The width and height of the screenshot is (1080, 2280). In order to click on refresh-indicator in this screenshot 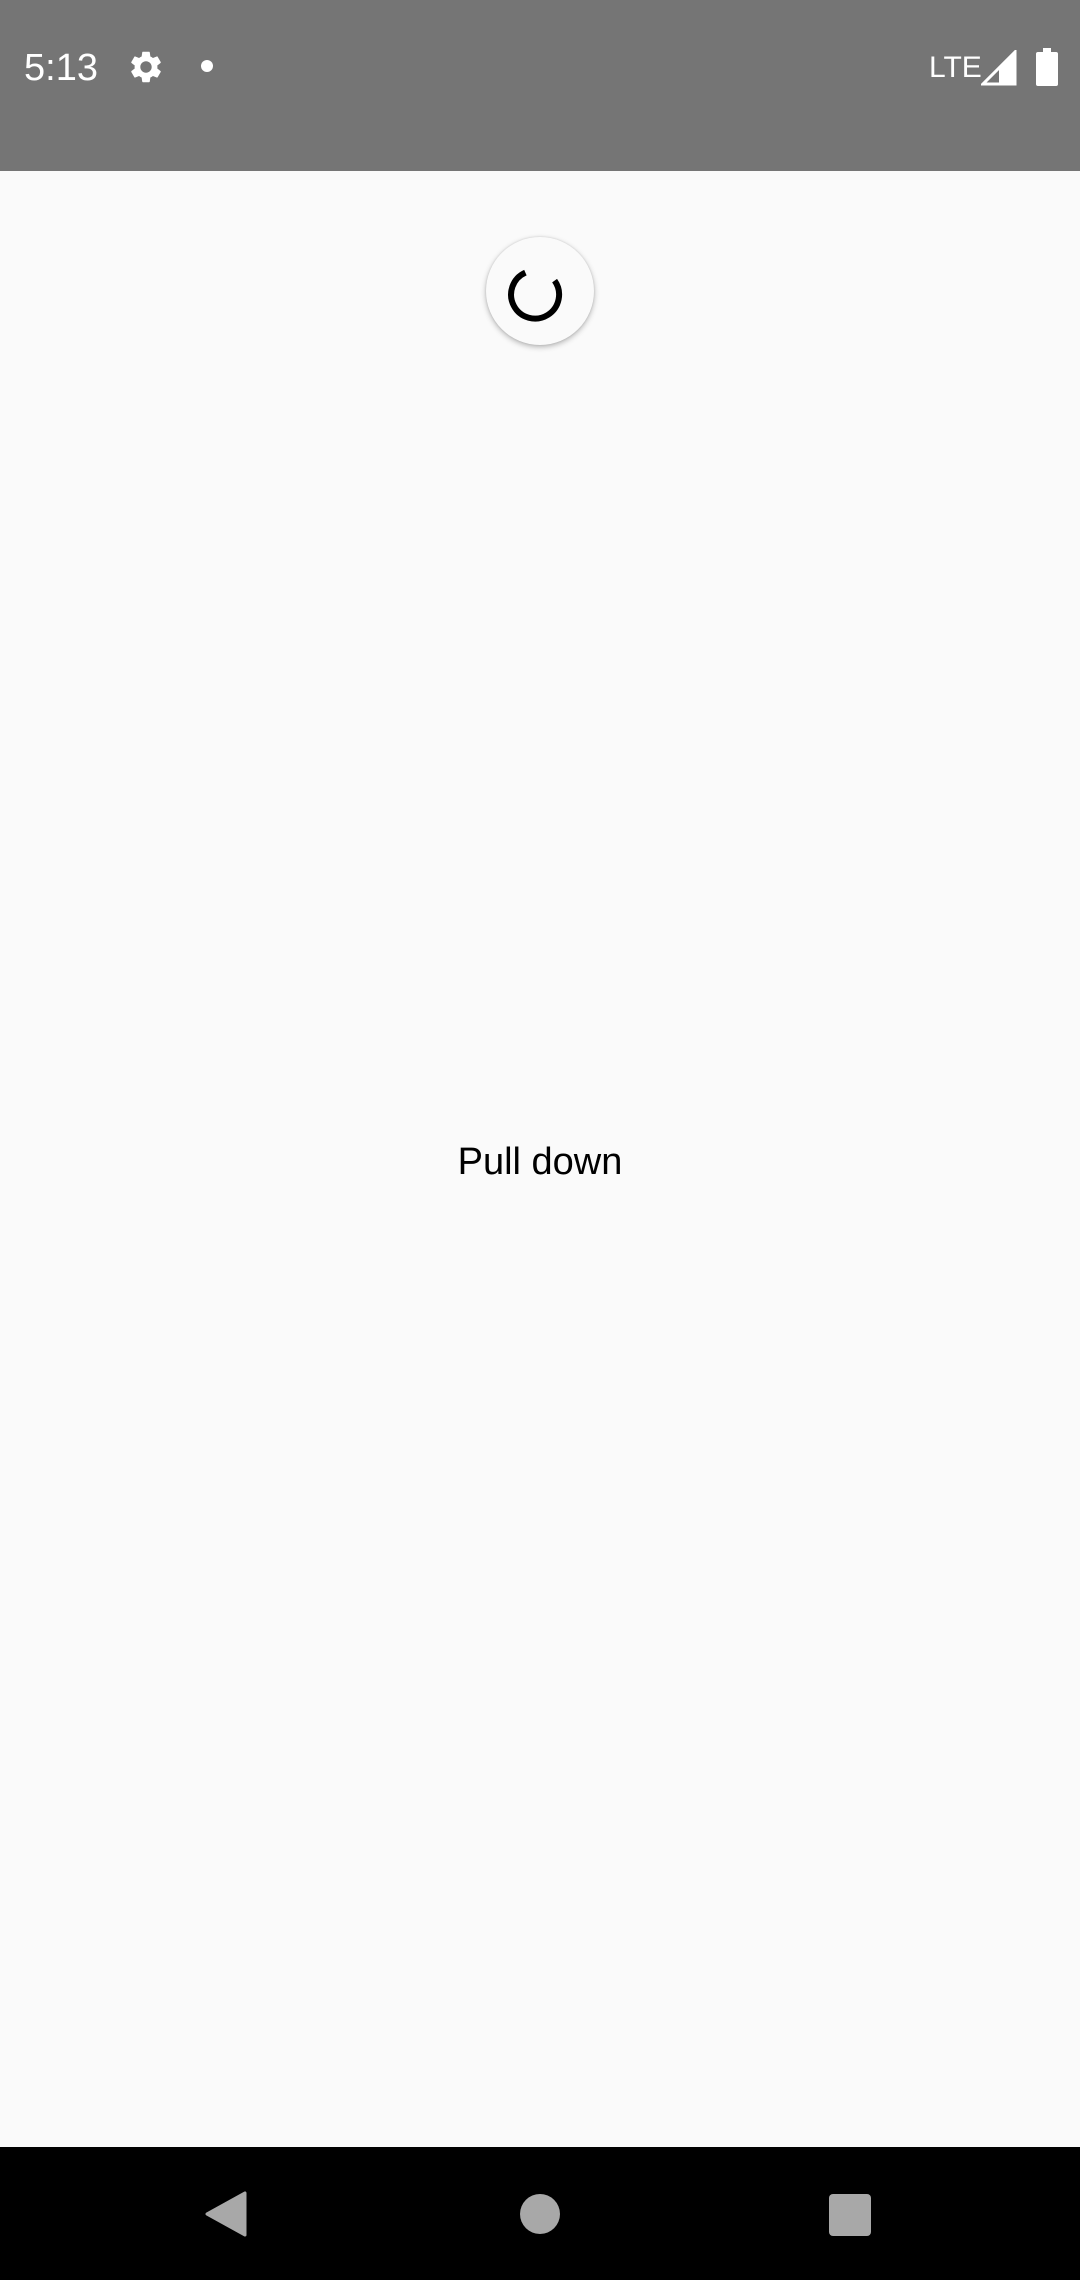, I will do `click(540, 291)`.